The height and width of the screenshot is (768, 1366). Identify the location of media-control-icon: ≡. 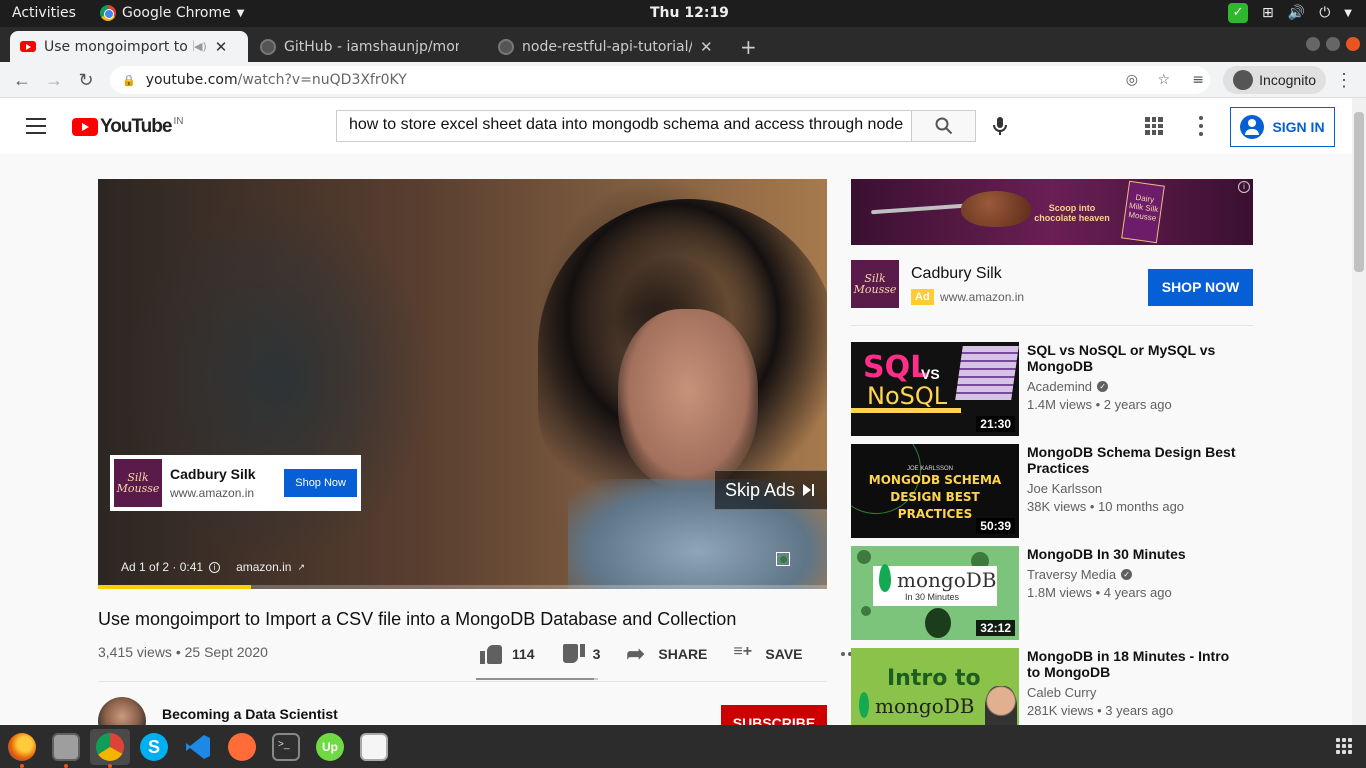
(1198, 80).